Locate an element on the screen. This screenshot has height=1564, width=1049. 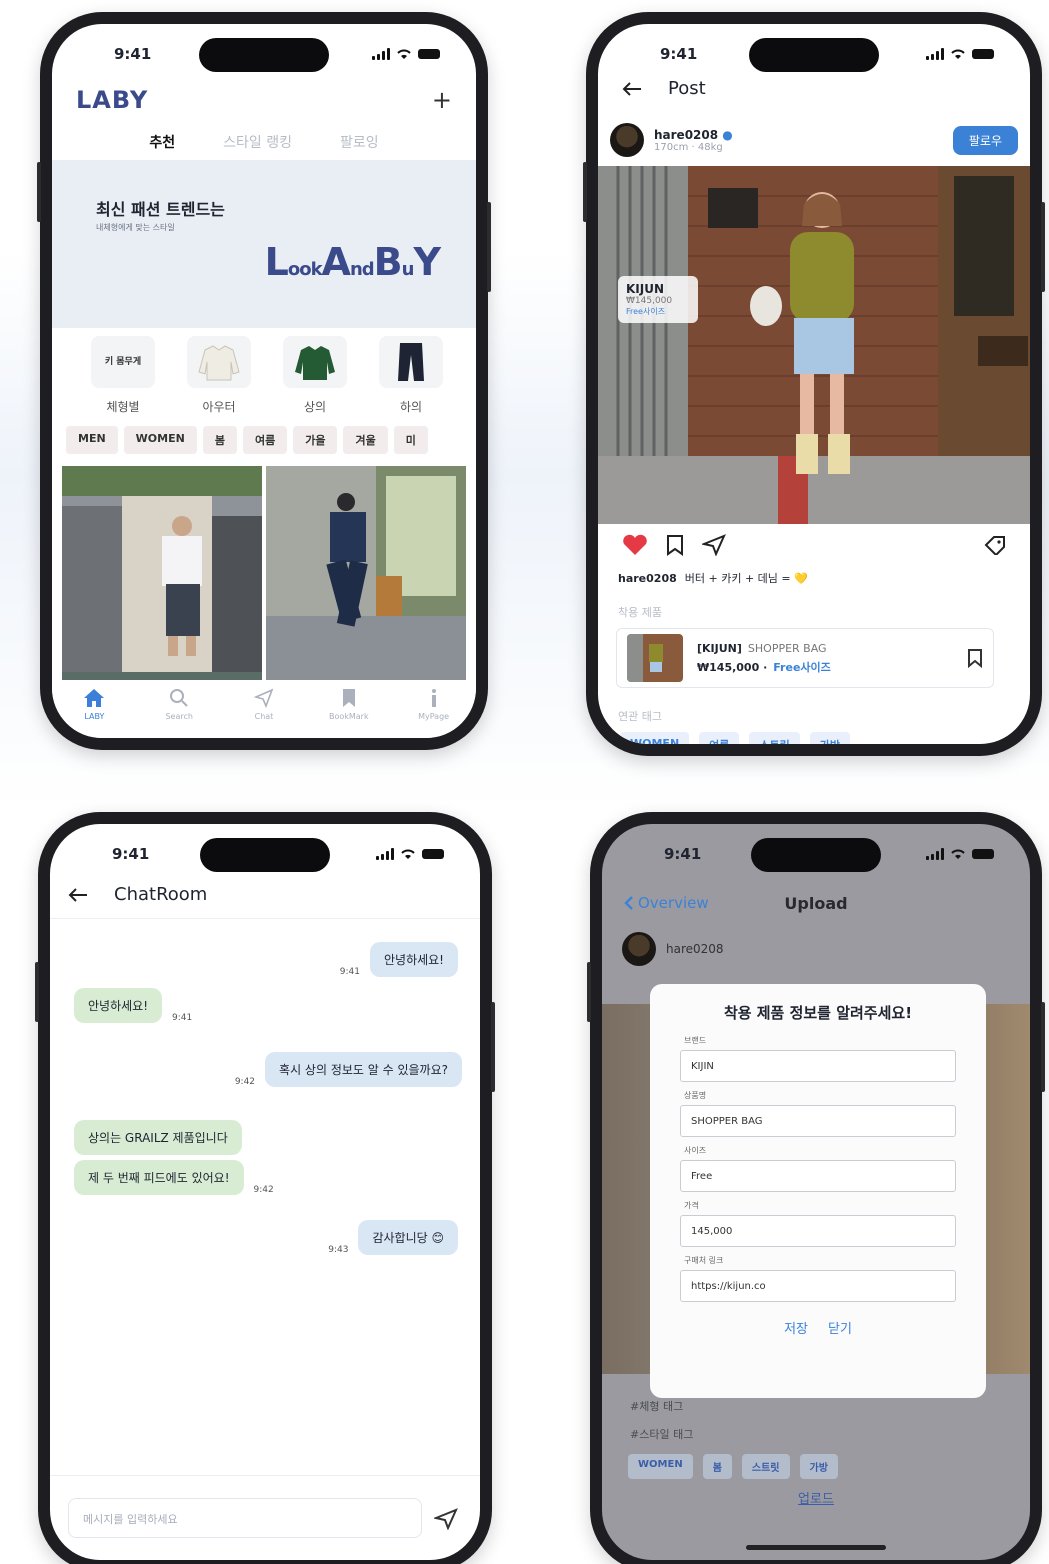
close-button: 닫기 is located at coordinates (840, 1327).